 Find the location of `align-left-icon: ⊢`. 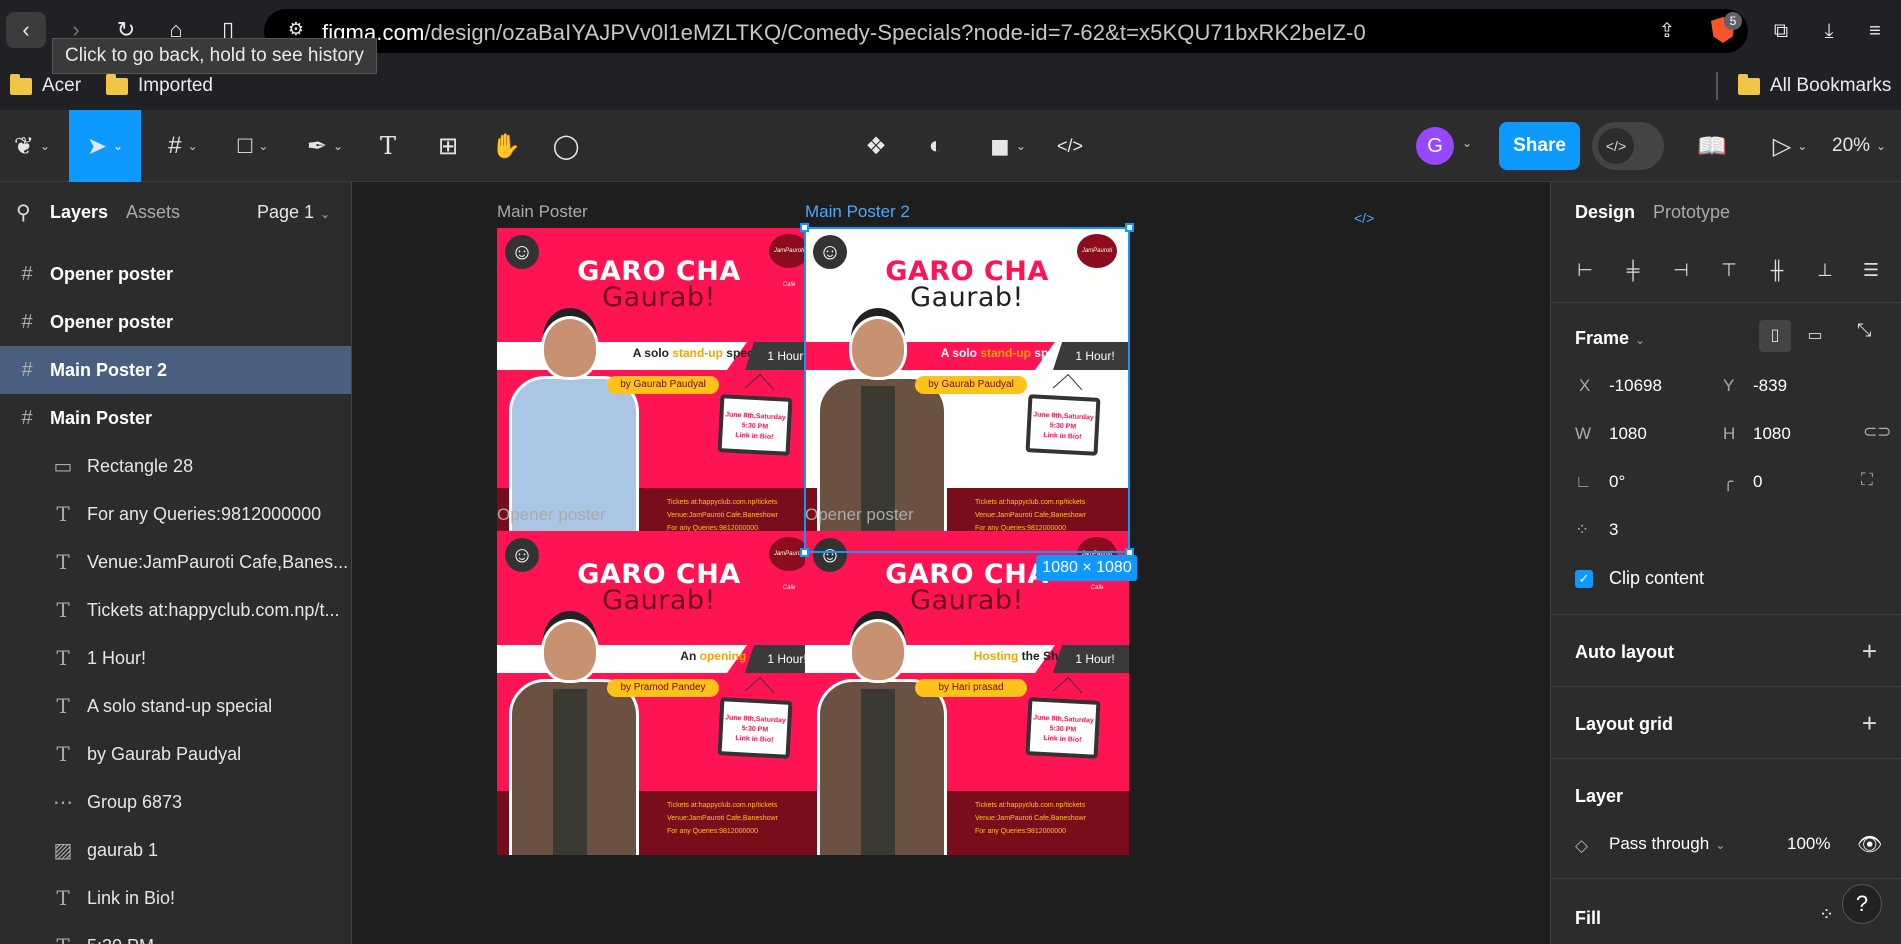

align-left-icon: ⊢ is located at coordinates (1585, 270).